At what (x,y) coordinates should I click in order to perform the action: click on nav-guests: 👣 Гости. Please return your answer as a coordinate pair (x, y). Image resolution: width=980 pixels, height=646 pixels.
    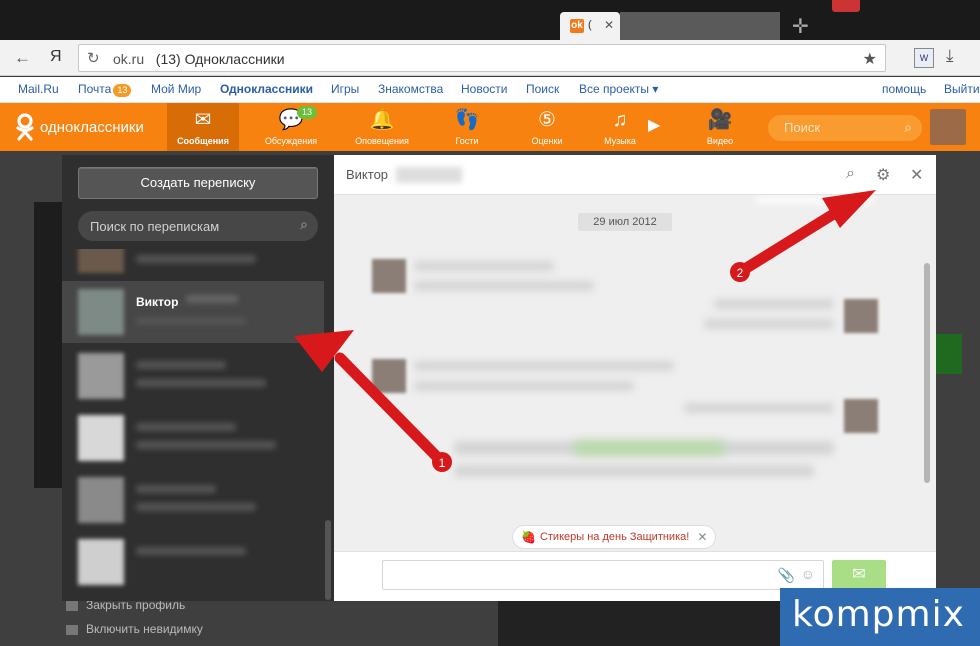
    Looking at the image, I should click on (467, 127).